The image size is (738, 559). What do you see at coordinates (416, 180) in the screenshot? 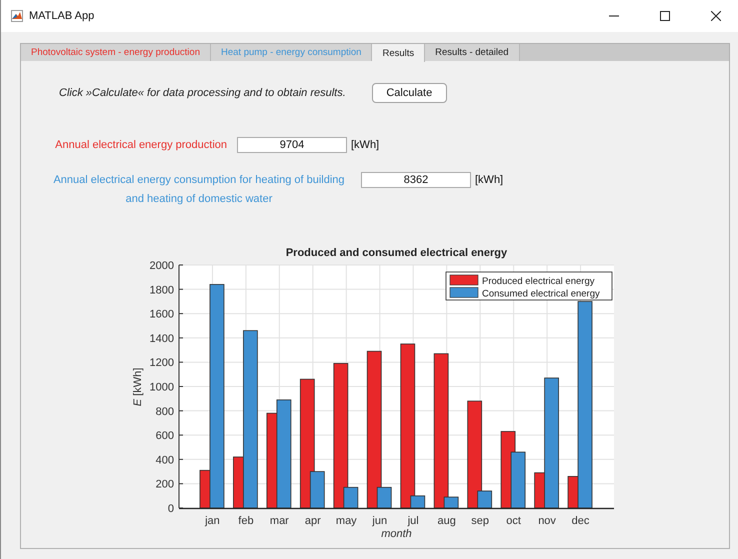
I see `result-field: 8362` at bounding box center [416, 180].